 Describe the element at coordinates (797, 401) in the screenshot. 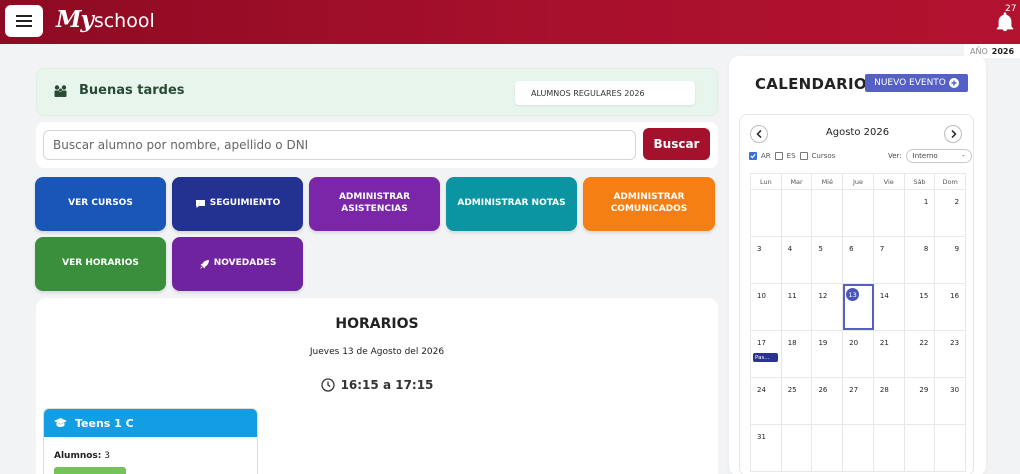

I see `calendar-day: 25` at that location.